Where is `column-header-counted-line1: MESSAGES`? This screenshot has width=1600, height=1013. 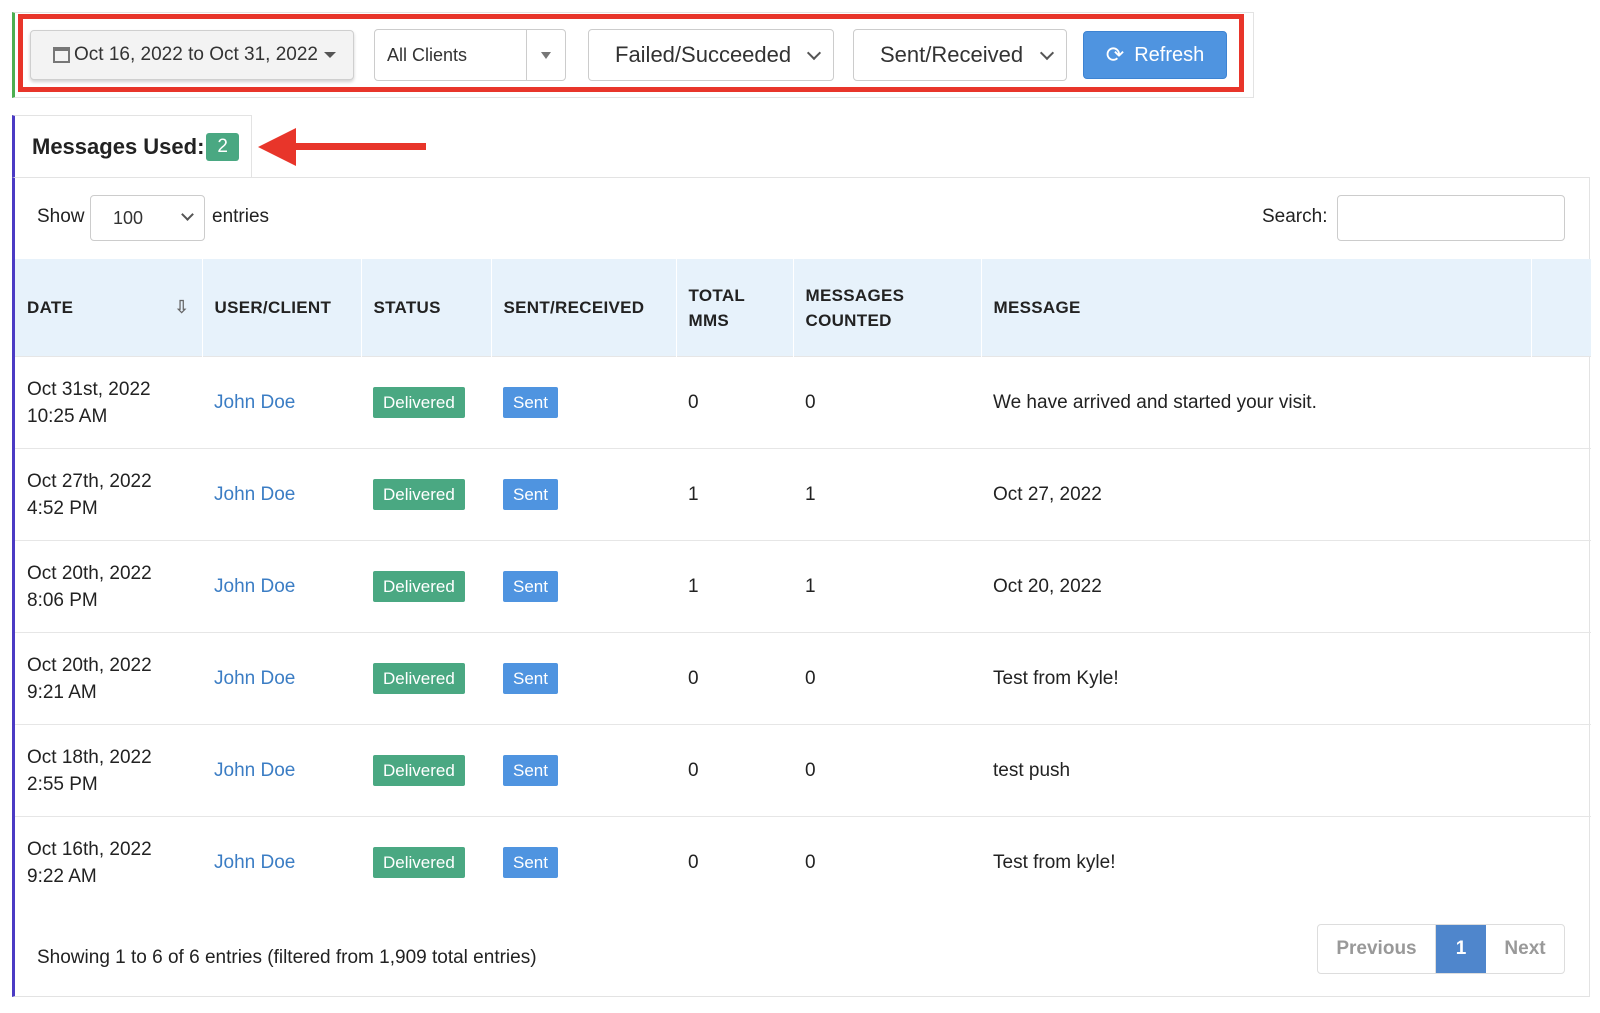
column-header-counted-line1: MESSAGES is located at coordinates (855, 295).